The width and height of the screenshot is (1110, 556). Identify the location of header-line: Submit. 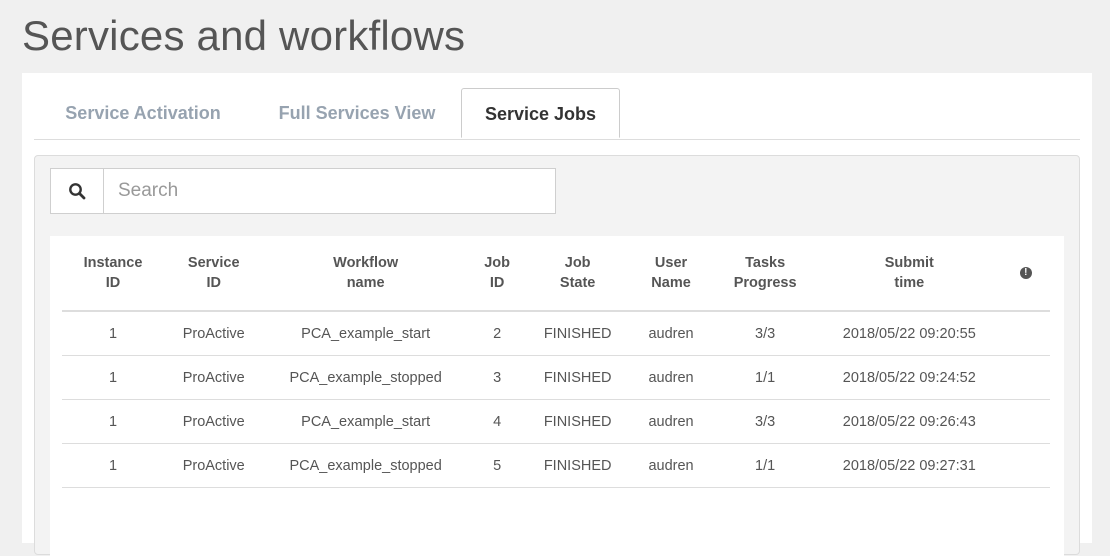
(909, 263).